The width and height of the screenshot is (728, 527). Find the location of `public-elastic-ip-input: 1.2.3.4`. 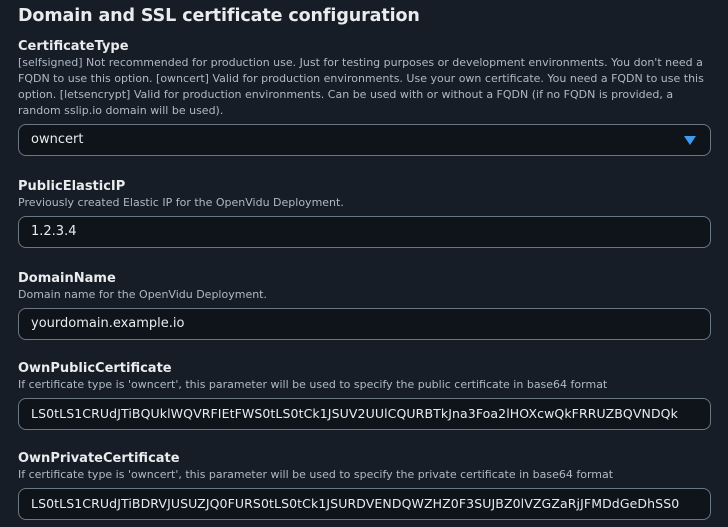

public-elastic-ip-input: 1.2.3.4 is located at coordinates (364, 232).